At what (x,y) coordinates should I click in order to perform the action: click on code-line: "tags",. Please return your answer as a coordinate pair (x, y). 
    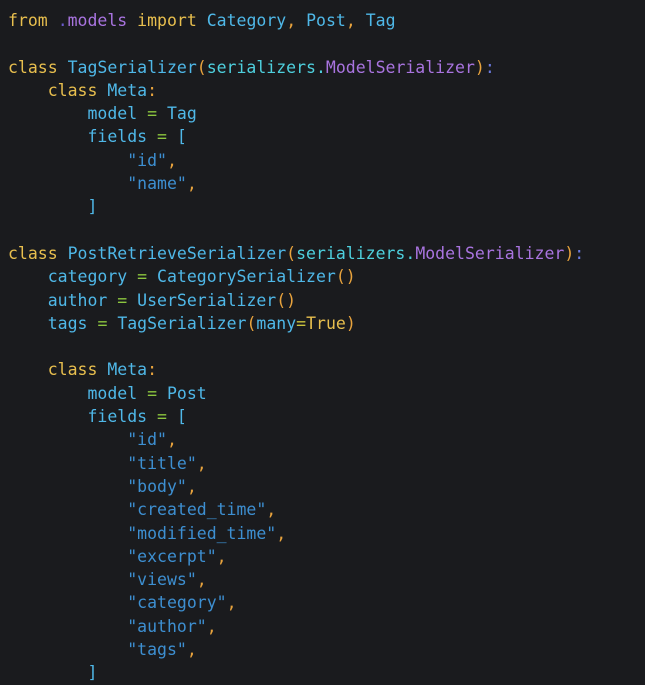
    Looking at the image, I should click on (326, 649).